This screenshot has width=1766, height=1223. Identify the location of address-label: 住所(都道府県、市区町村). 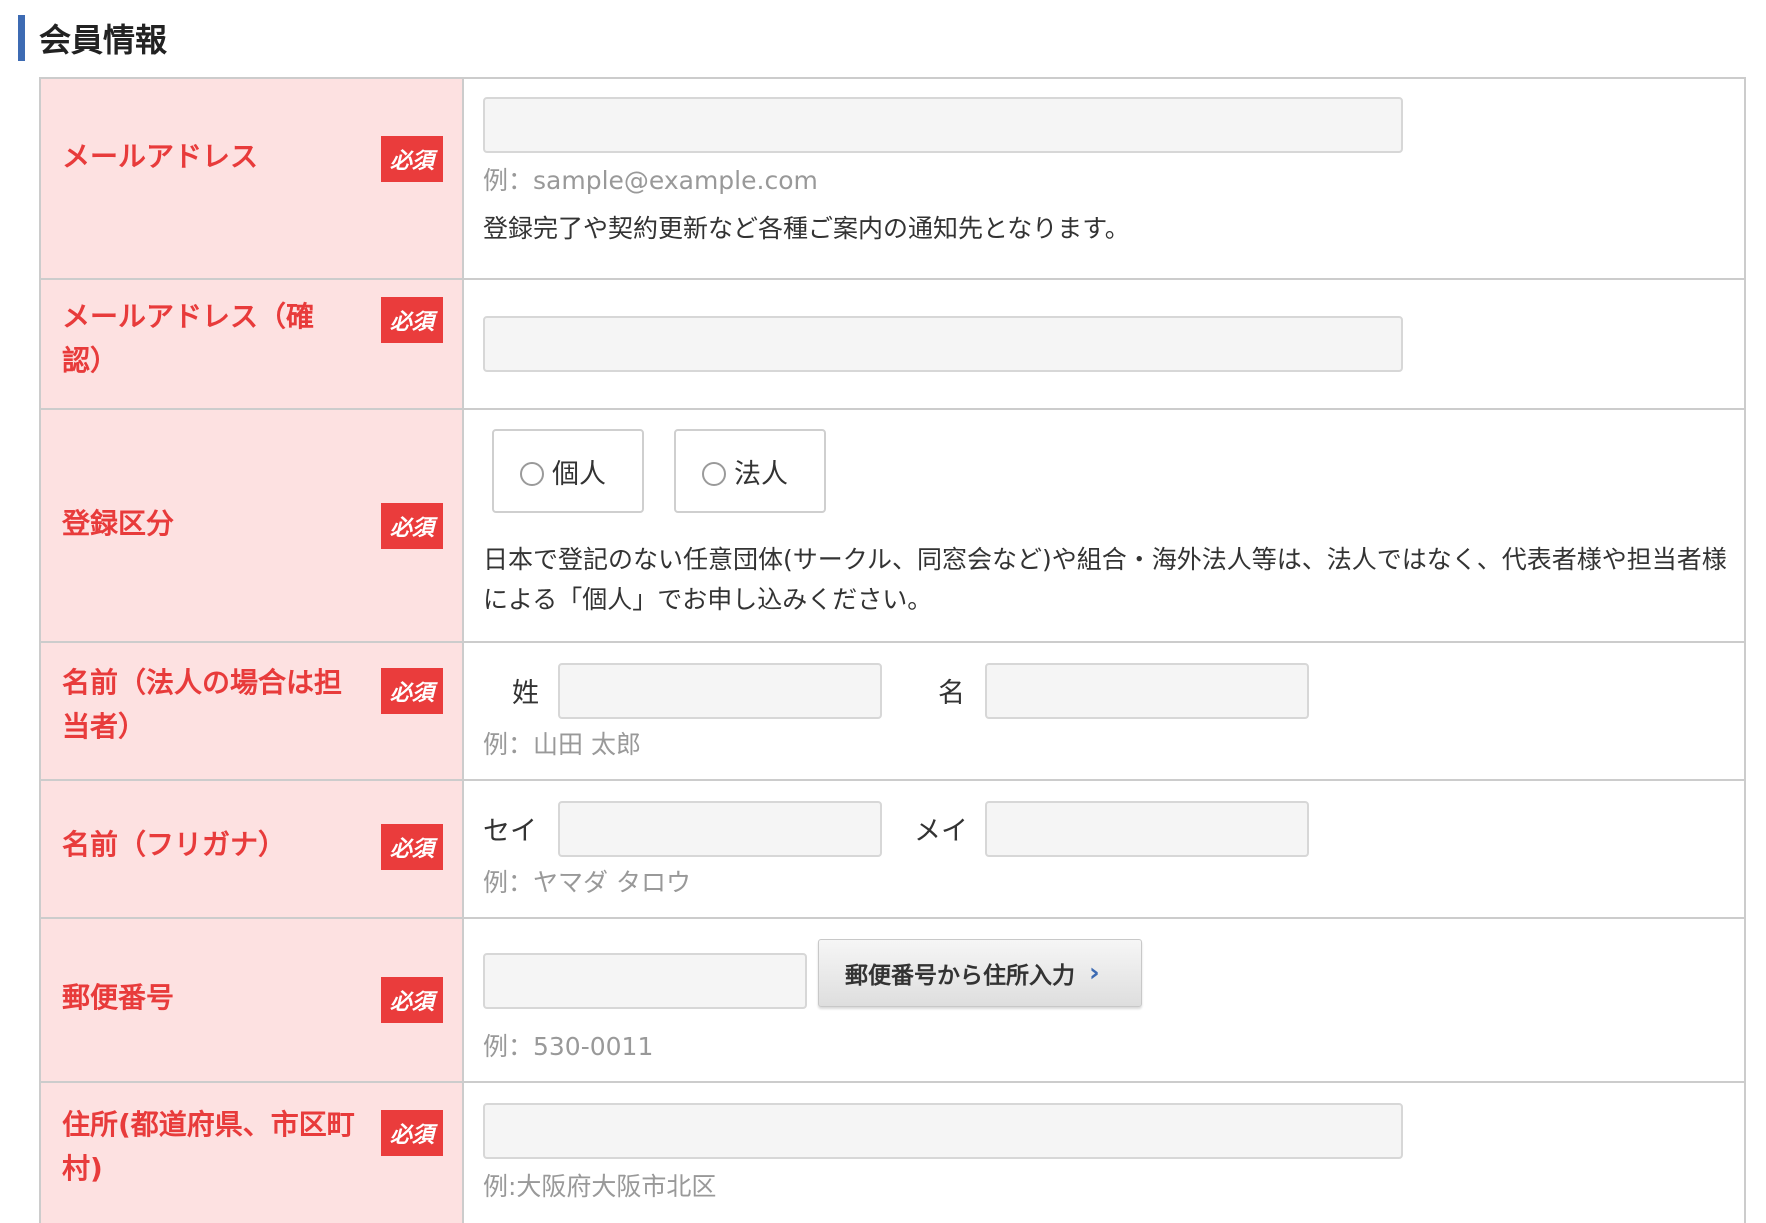
(208, 1146).